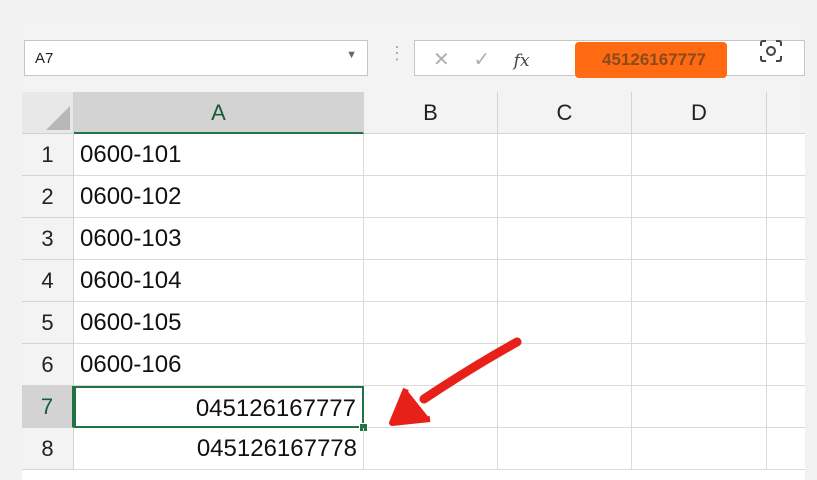  I want to click on row-header-5: 5, so click(48, 323).